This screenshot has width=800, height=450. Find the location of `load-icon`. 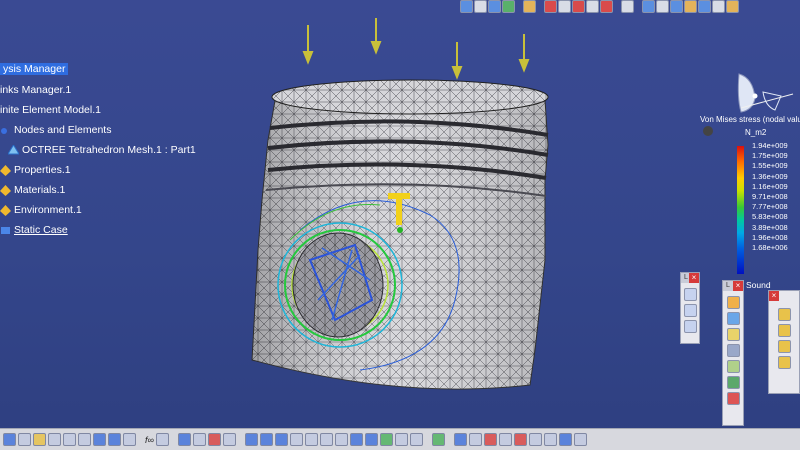

load-icon is located at coordinates (733, 398).